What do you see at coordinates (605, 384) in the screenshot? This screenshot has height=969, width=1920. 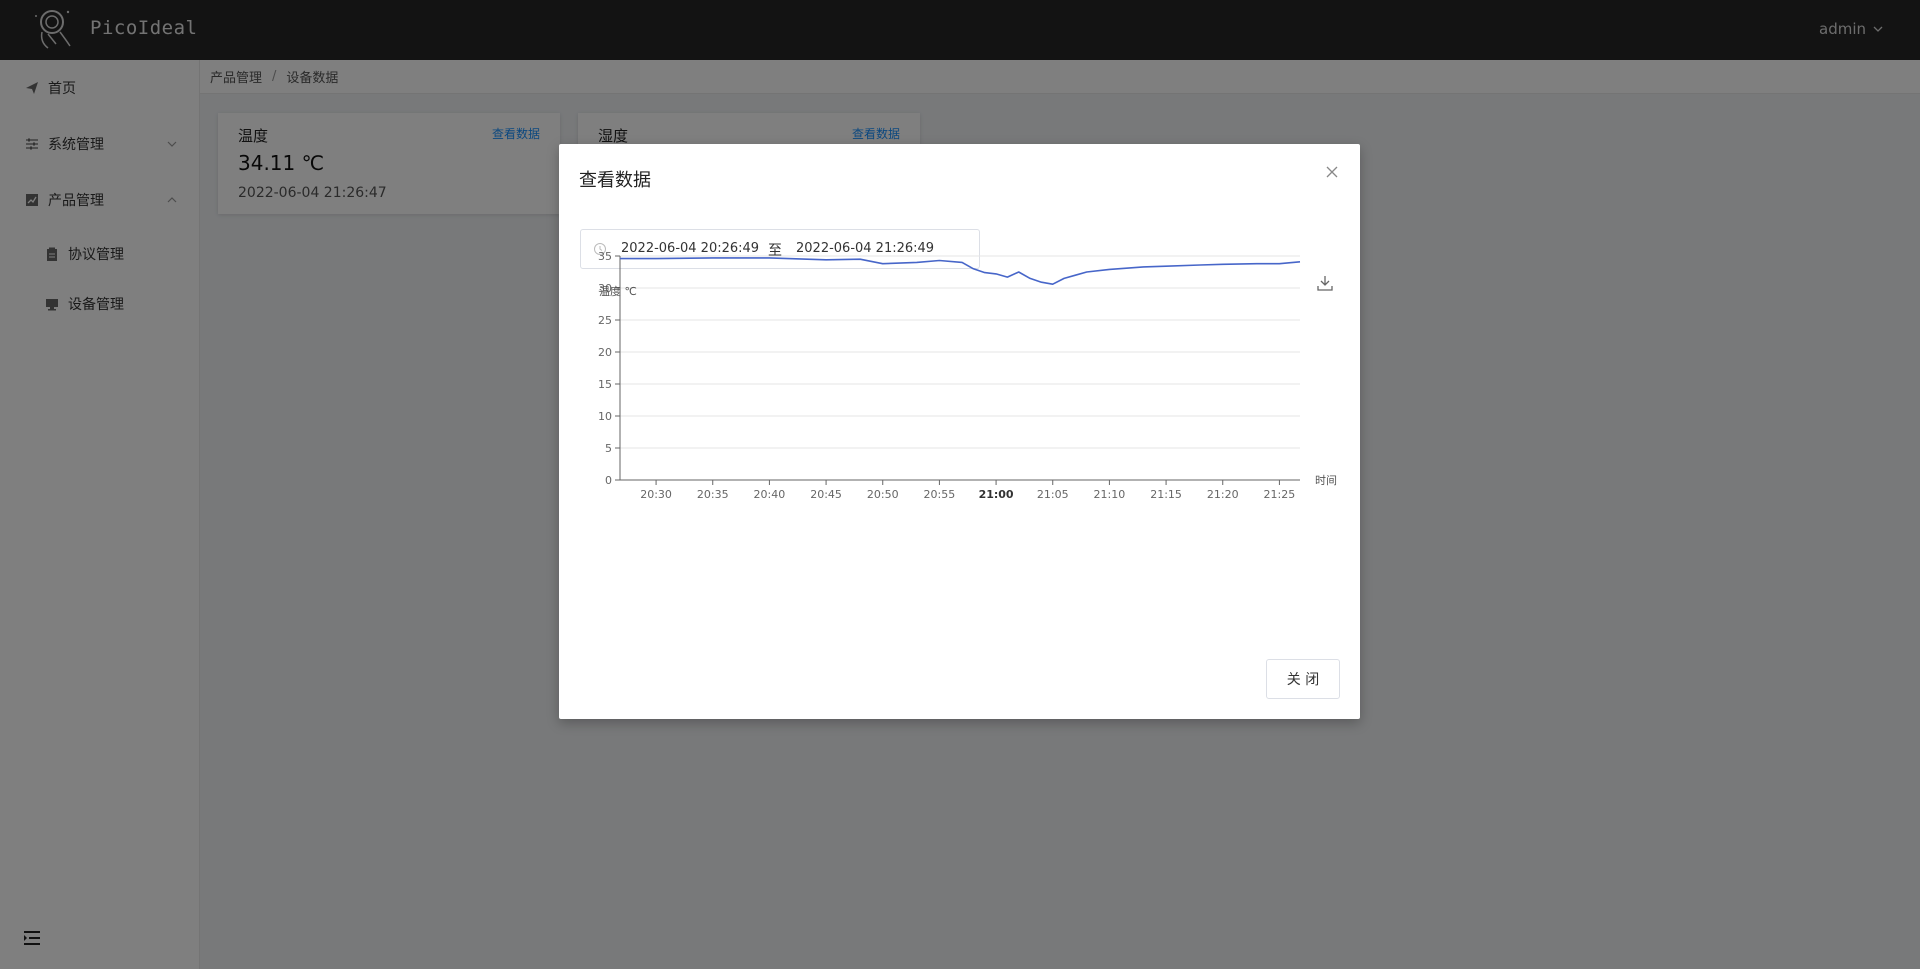 I see `y-tick-label: 15` at bounding box center [605, 384].